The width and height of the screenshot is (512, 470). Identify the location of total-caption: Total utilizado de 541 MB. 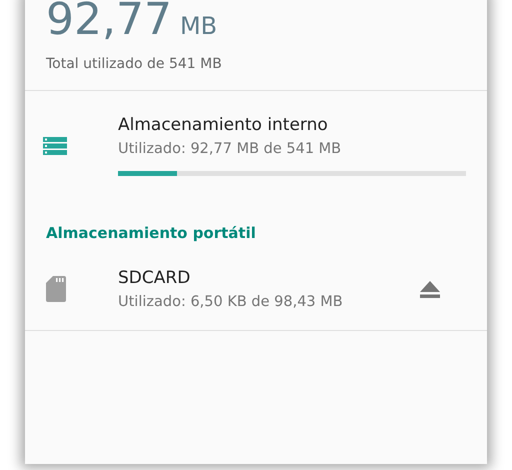
(134, 64).